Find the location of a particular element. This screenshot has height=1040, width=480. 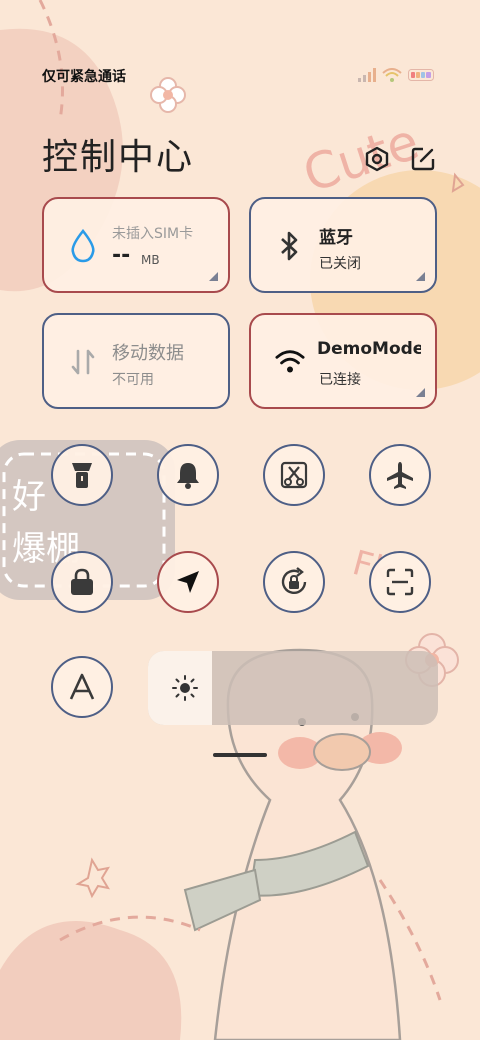

system-icons is located at coordinates (397, 75).